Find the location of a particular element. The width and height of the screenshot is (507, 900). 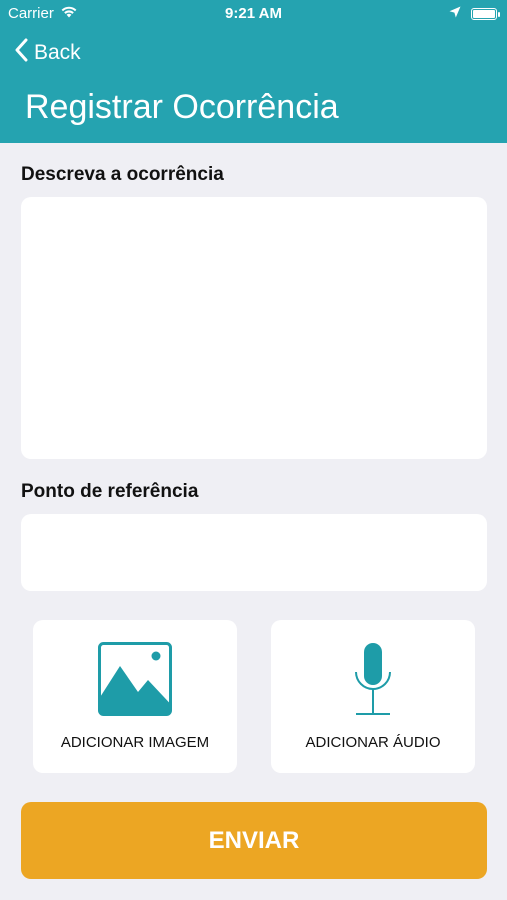

add-audio-button: ADICIONAR ÁUDIO is located at coordinates (373, 696).